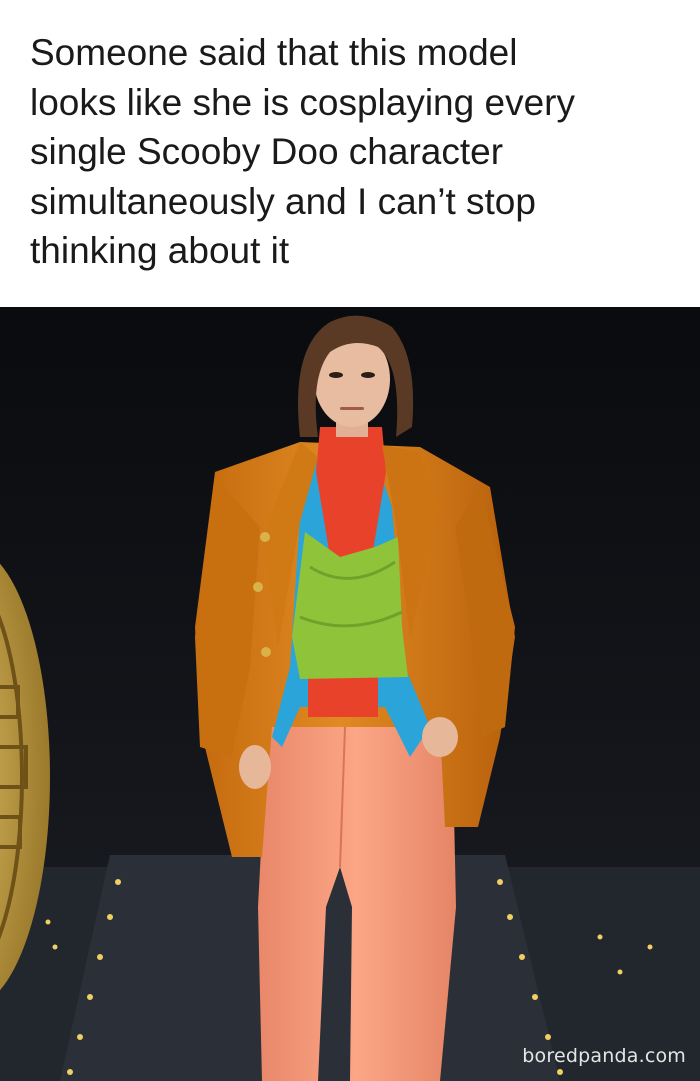 This screenshot has height=1081, width=700. Describe the element at coordinates (357, 899) in the screenshot. I see `trousers` at that location.